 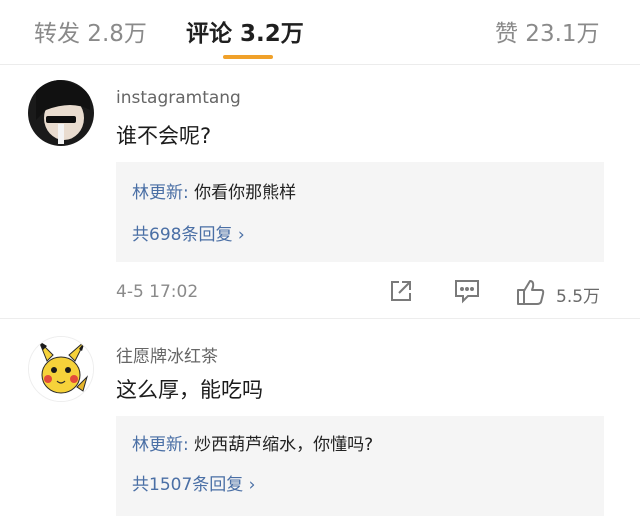 I want to click on comment-tabs: 转发 2.8万 评论 3.2万 赞 23.1万, so click(x=320, y=32).